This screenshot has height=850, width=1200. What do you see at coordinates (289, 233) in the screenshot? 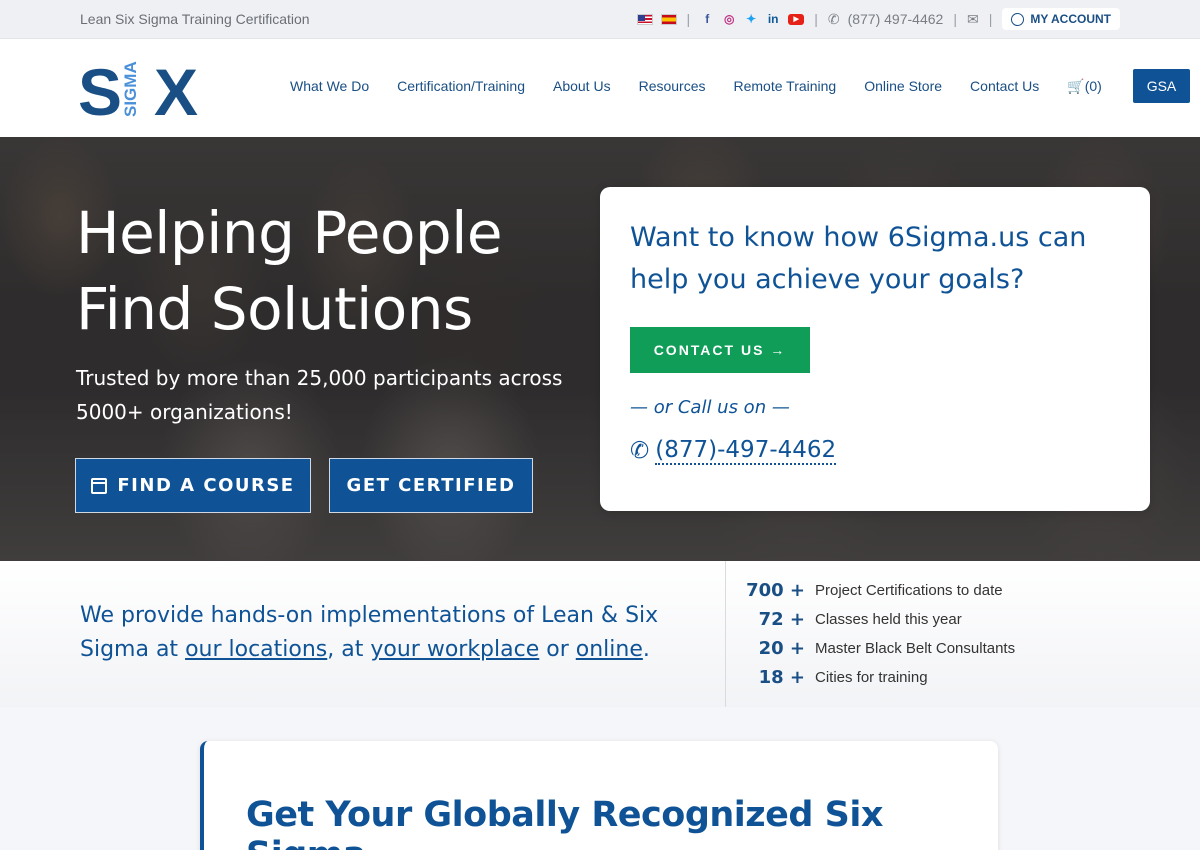
I see `hero-title-line1: Helping People` at bounding box center [289, 233].